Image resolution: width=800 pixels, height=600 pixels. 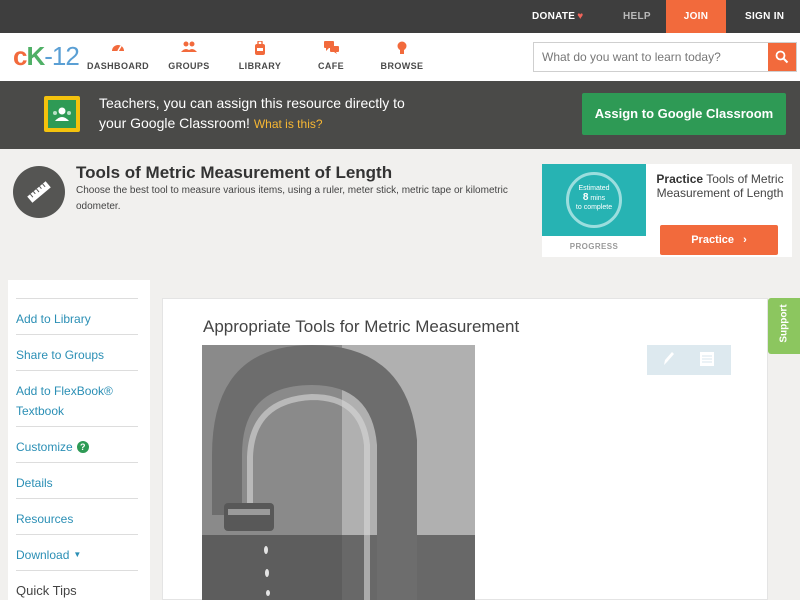 What do you see at coordinates (62, 56) in the screenshot?
I see `logo-12: -12` at bounding box center [62, 56].